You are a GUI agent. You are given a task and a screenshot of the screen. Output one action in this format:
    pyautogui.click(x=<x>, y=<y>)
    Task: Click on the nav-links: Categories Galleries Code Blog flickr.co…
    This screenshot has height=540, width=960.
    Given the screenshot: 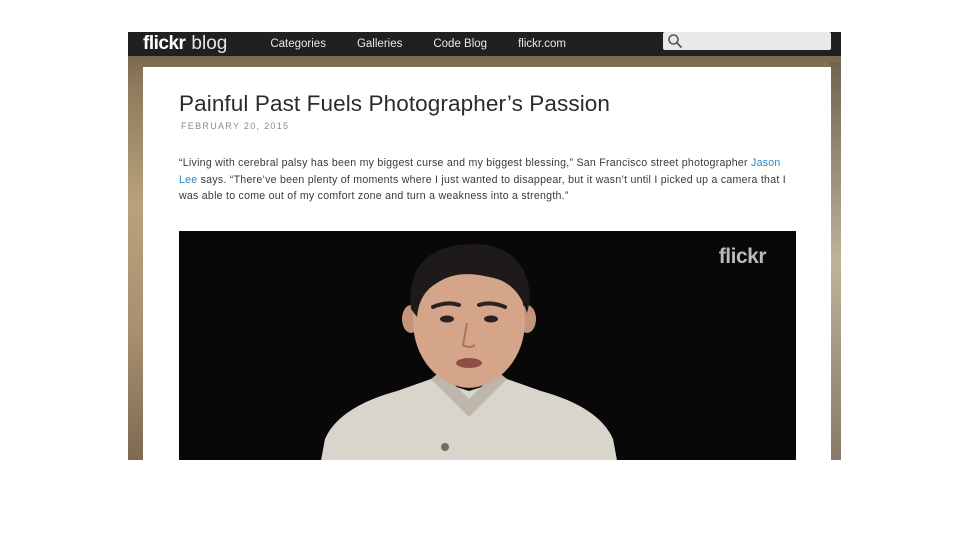 What is the action you would take?
    pyautogui.click(x=433, y=44)
    